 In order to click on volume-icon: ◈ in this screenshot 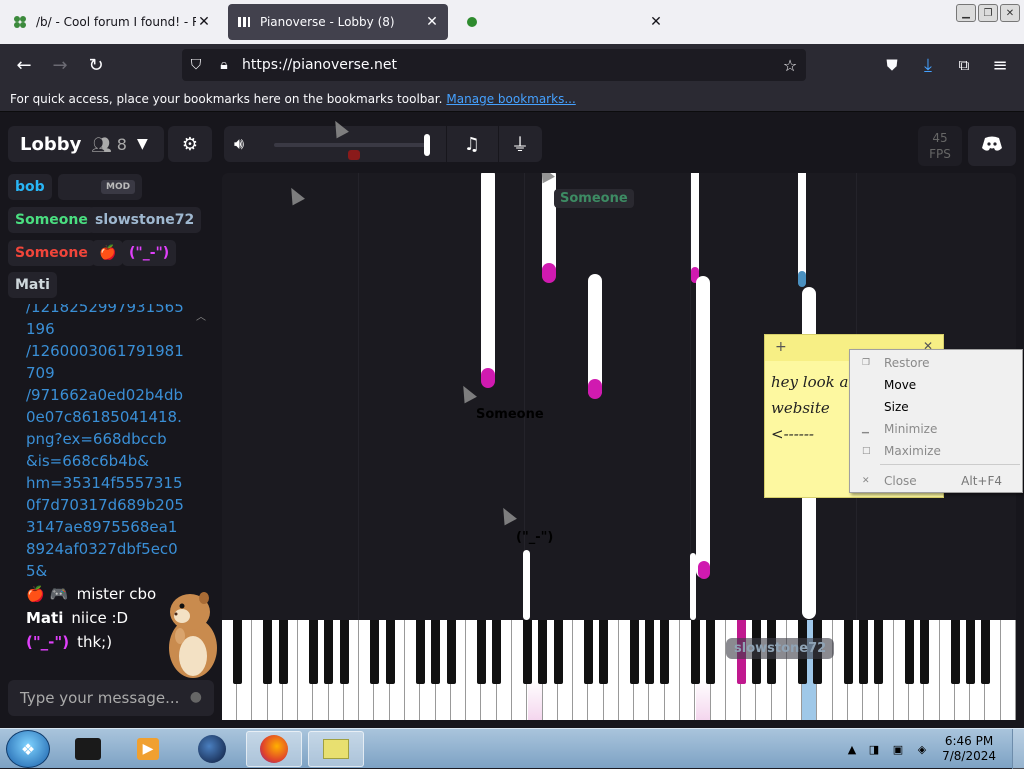, I will do `click(922, 749)`.